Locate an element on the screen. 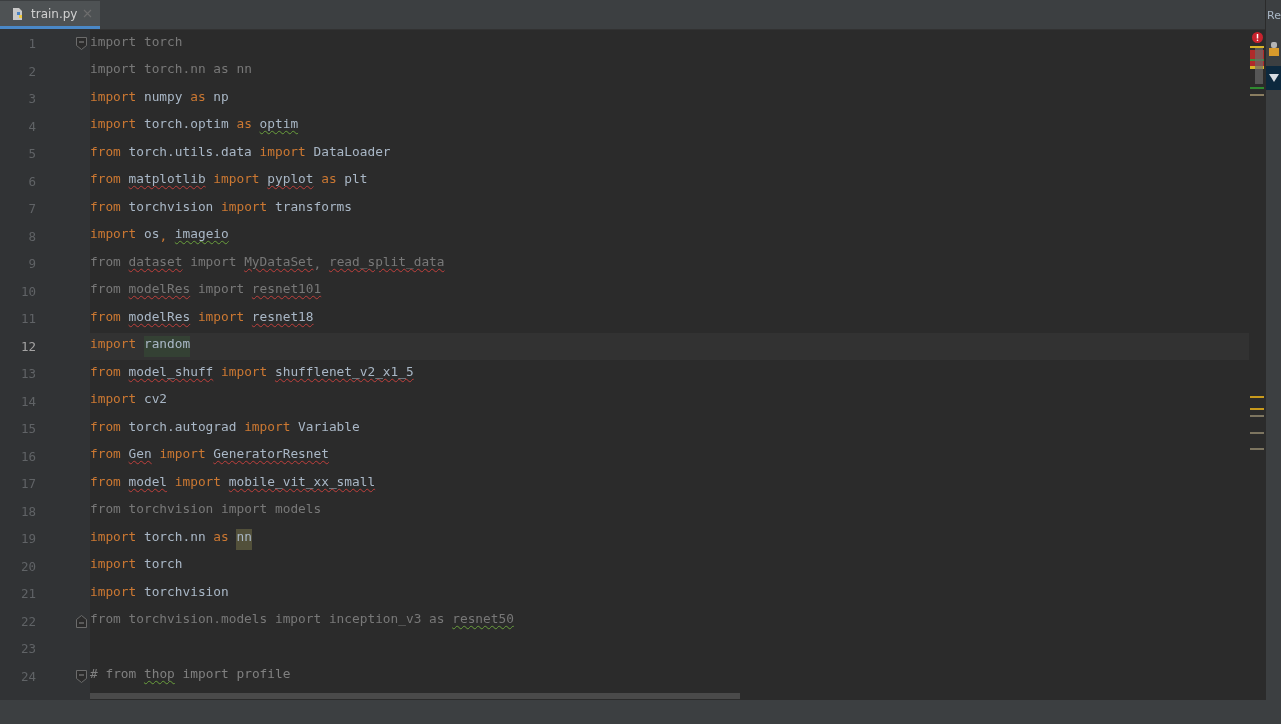  code-line: import os, imageio is located at coordinates (159, 235).